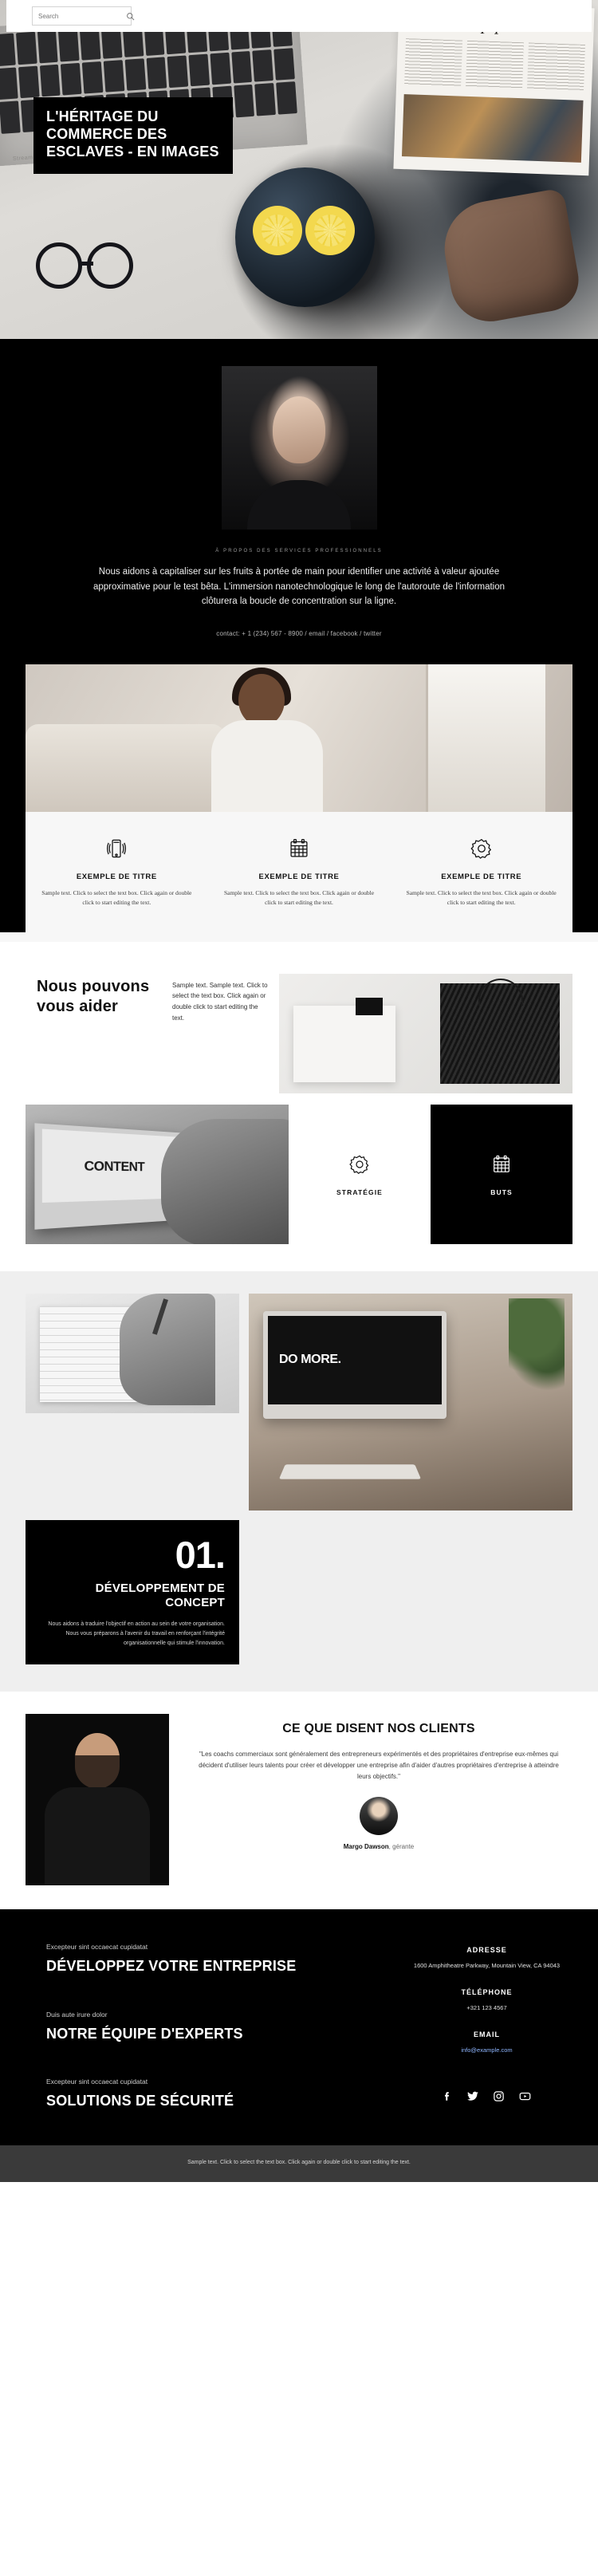  I want to click on laptop-screen-text: CONTENT, so click(114, 1165).